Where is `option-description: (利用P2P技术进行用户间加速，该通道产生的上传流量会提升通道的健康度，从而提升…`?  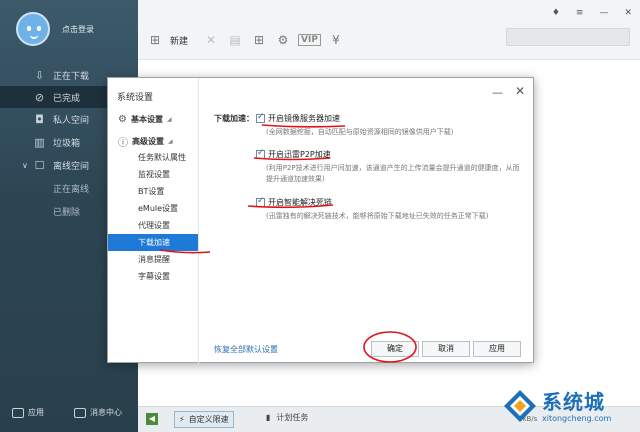
option-description: (利用P2P技术进行用户间加速，该通道产生的上传流量会提升通道的健康度，从而提升… is located at coordinates (393, 173).